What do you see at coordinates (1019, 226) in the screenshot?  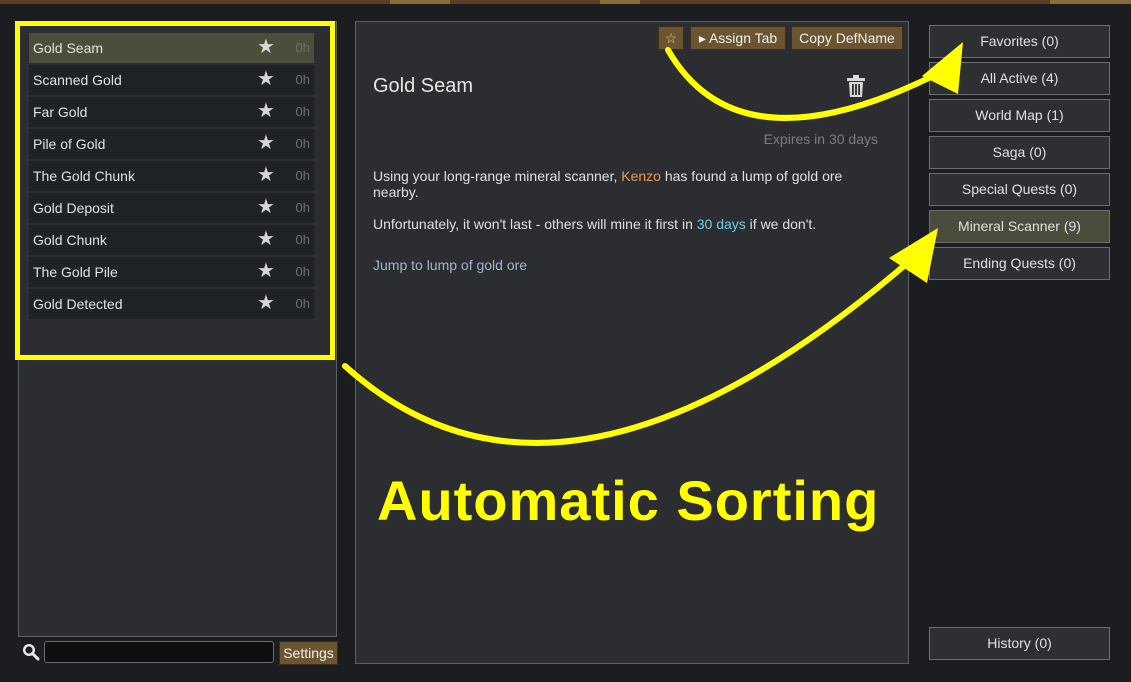 I see `tab-mineral-scanner: Mineral Scanner (9)` at bounding box center [1019, 226].